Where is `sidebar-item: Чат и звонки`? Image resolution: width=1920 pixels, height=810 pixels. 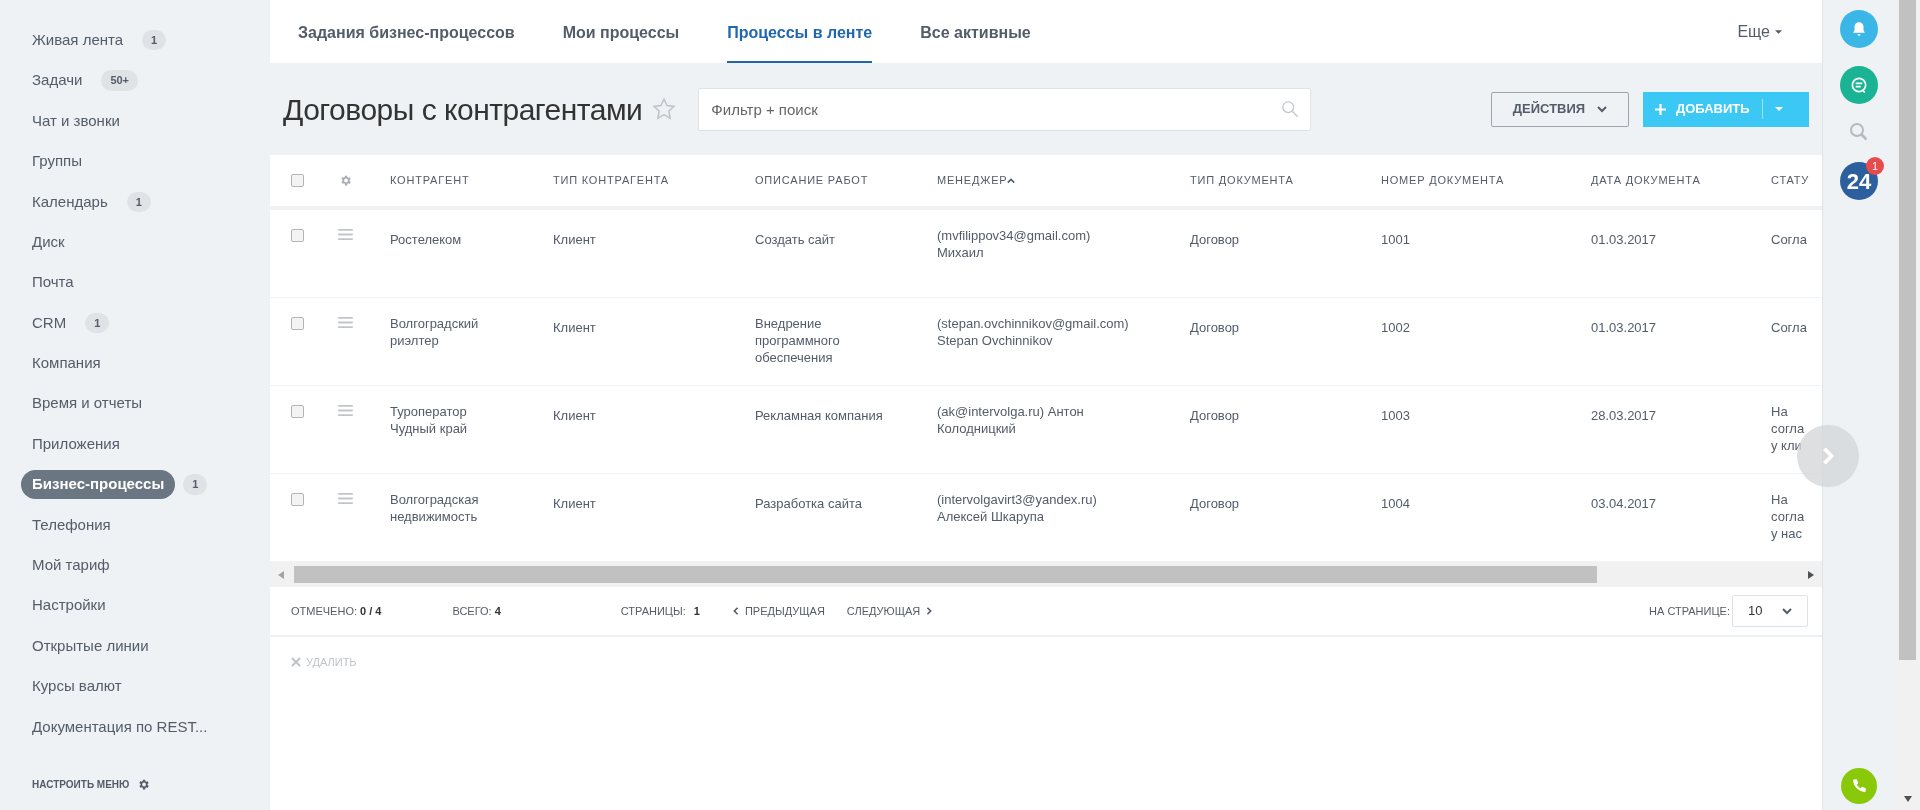
sidebar-item: Чат и звонки is located at coordinates (76, 121).